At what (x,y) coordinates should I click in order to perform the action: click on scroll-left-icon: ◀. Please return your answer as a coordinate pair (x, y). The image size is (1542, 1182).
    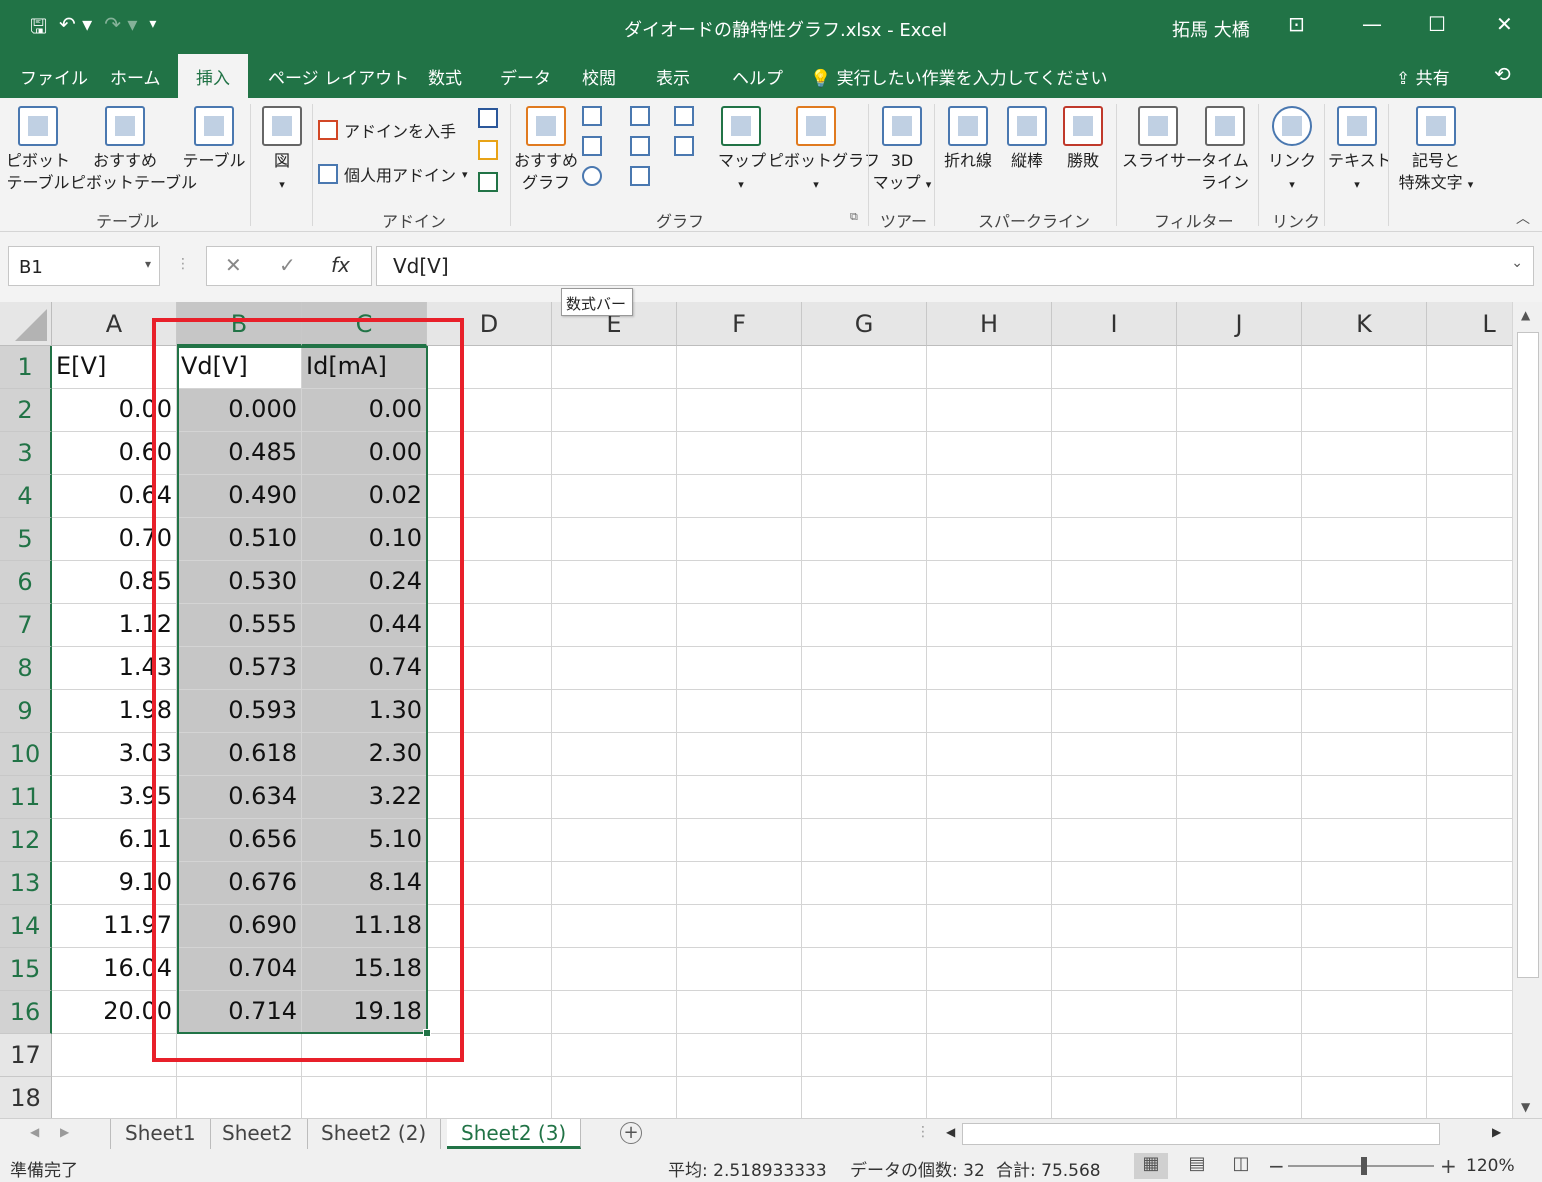
    Looking at the image, I should click on (950, 1132).